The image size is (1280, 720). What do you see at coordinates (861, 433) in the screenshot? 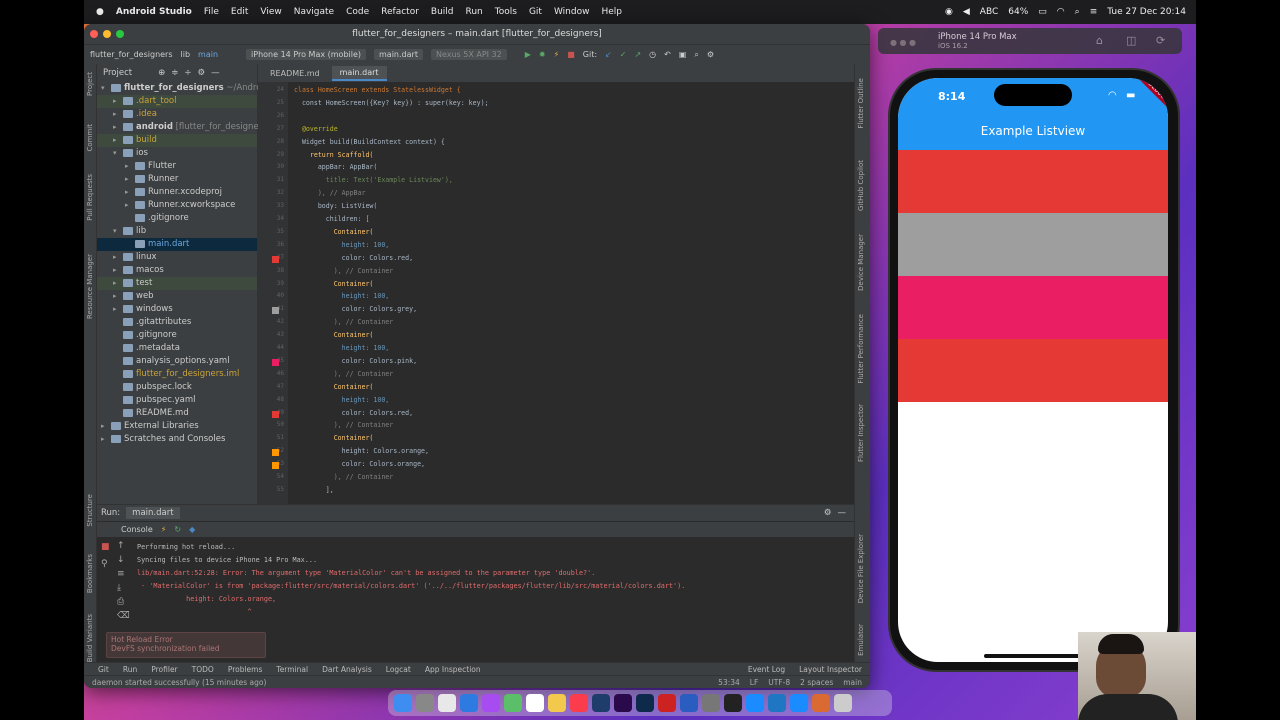
I see `flutter-inspector-tab: Flutter Inspector` at bounding box center [861, 433].